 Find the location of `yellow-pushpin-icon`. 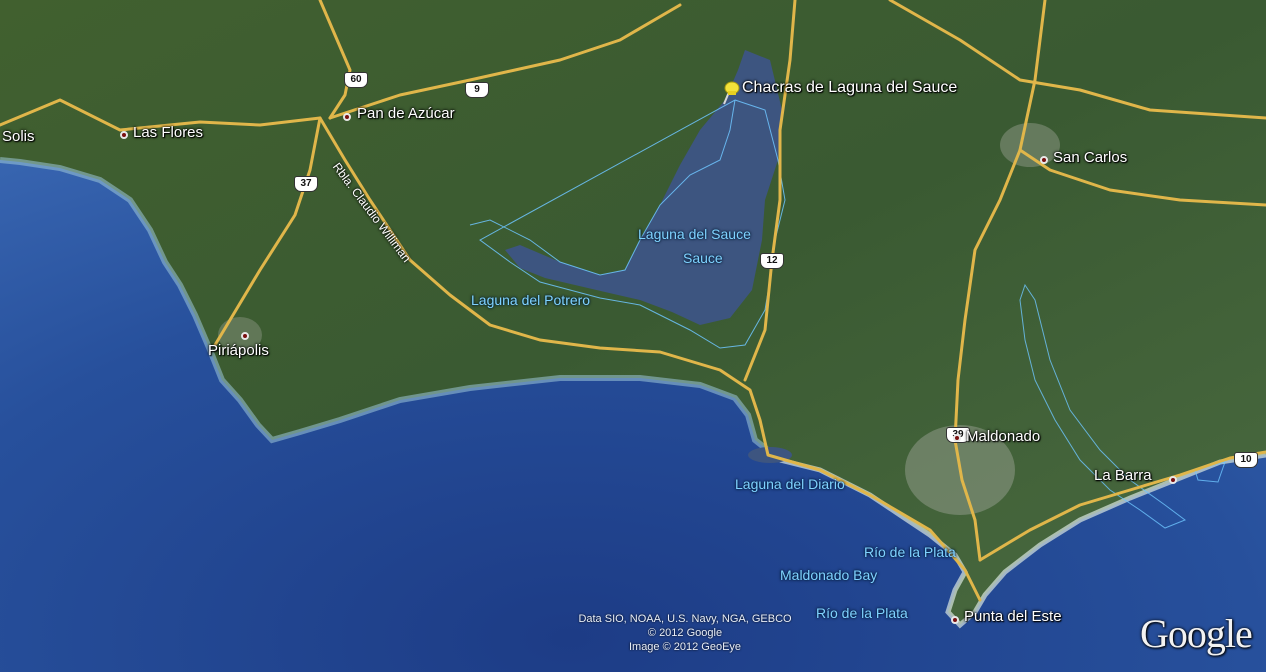

yellow-pushpin-icon is located at coordinates (730, 93).